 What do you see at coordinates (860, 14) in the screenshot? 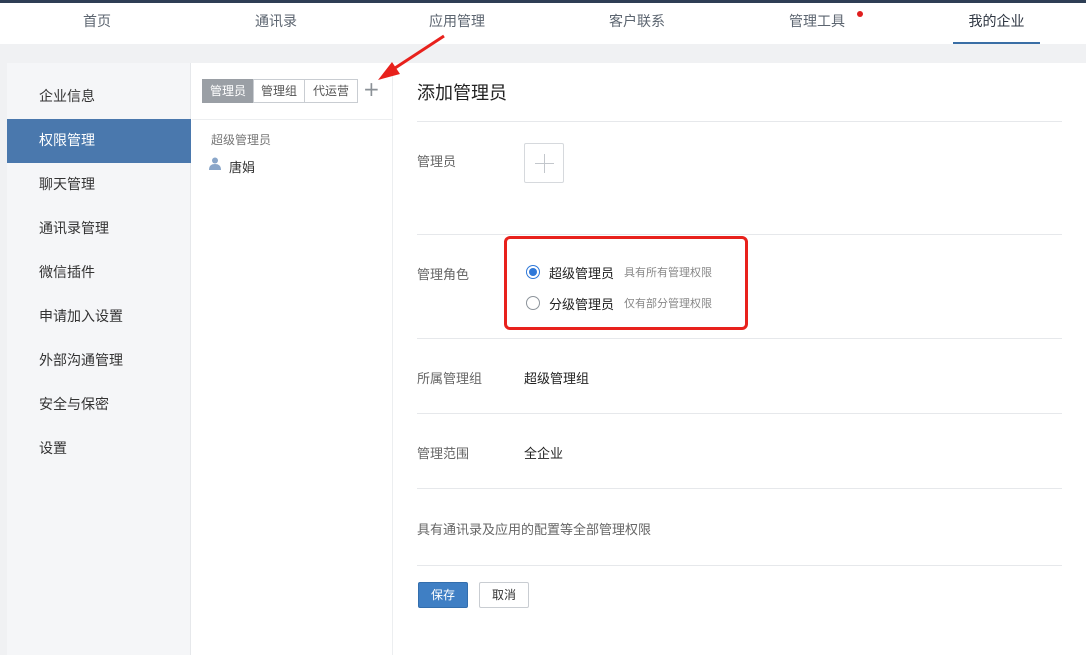
I see `notification-dot-icon` at bounding box center [860, 14].